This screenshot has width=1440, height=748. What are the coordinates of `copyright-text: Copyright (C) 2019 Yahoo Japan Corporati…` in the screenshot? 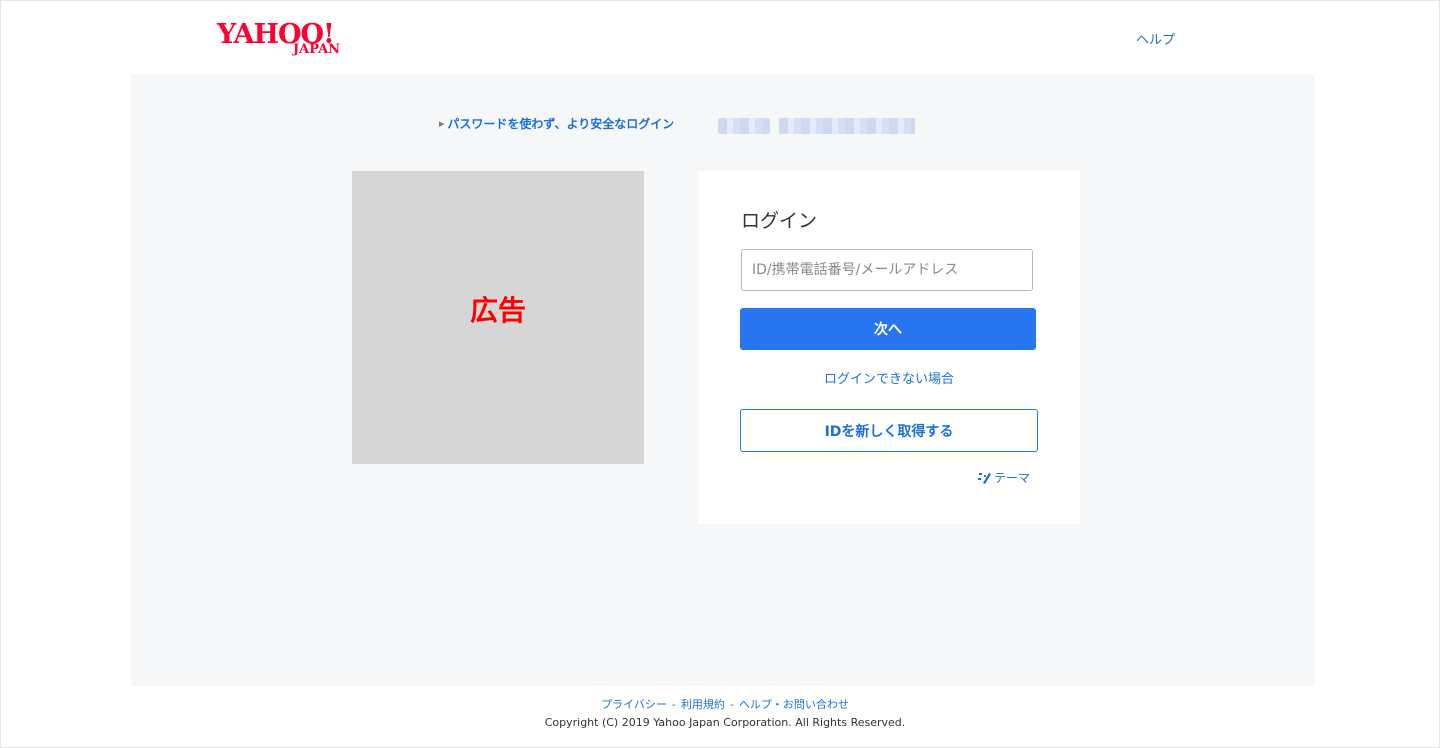 It's located at (725, 722).